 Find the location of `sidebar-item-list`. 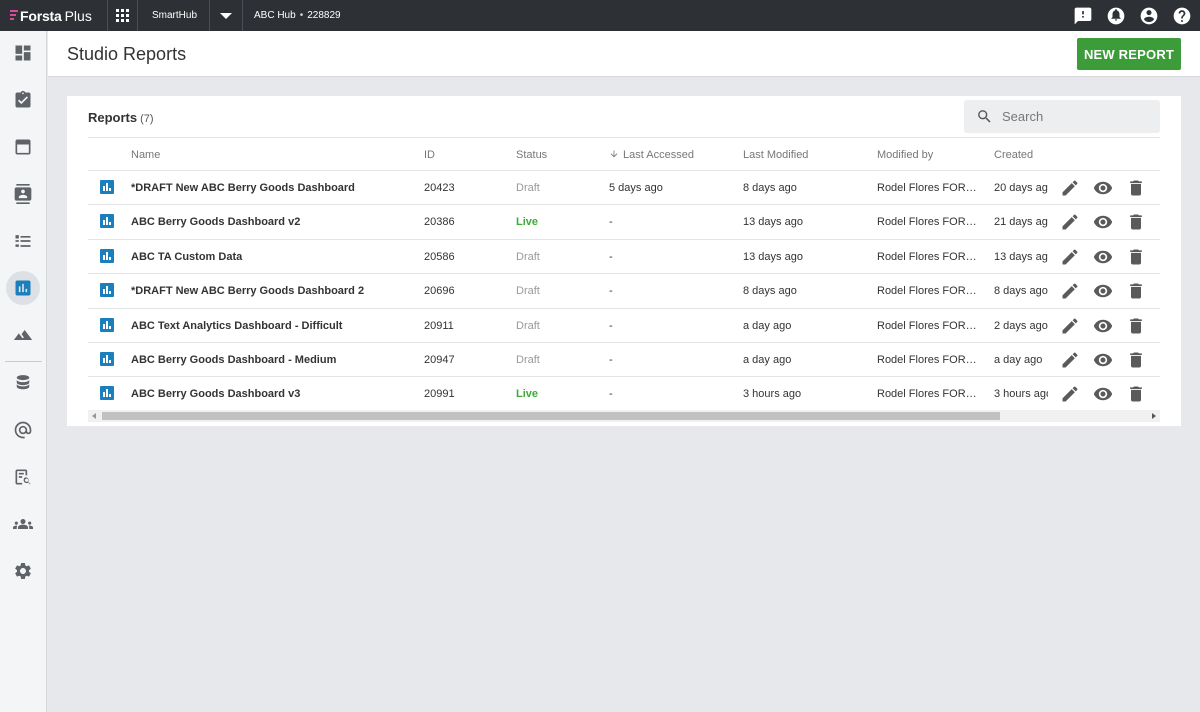

sidebar-item-list is located at coordinates (23, 241).